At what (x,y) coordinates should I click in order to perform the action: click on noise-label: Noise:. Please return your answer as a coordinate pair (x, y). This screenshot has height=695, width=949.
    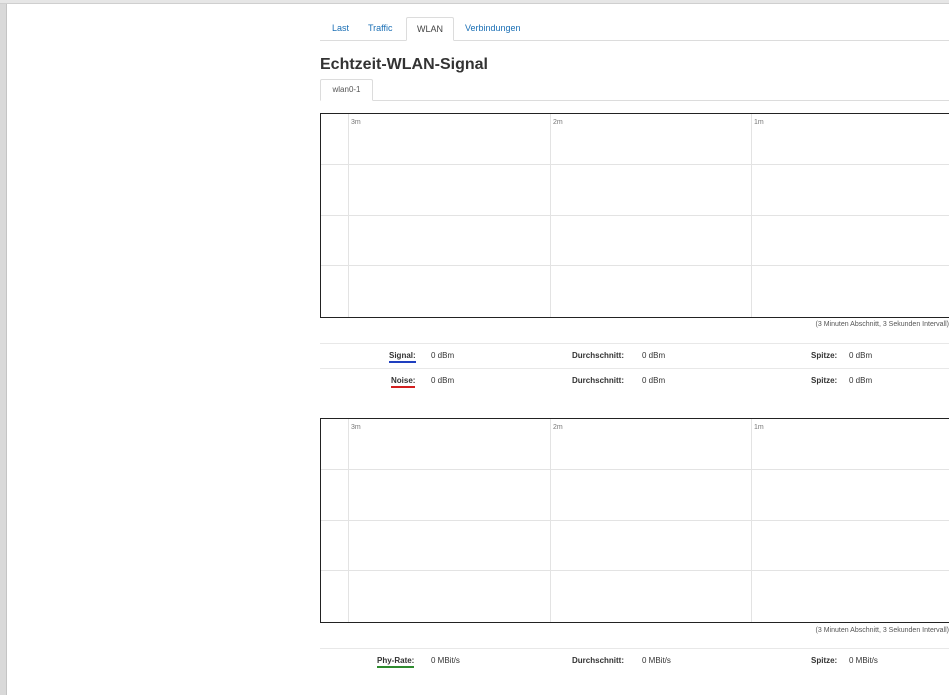
    Looking at the image, I should click on (403, 382).